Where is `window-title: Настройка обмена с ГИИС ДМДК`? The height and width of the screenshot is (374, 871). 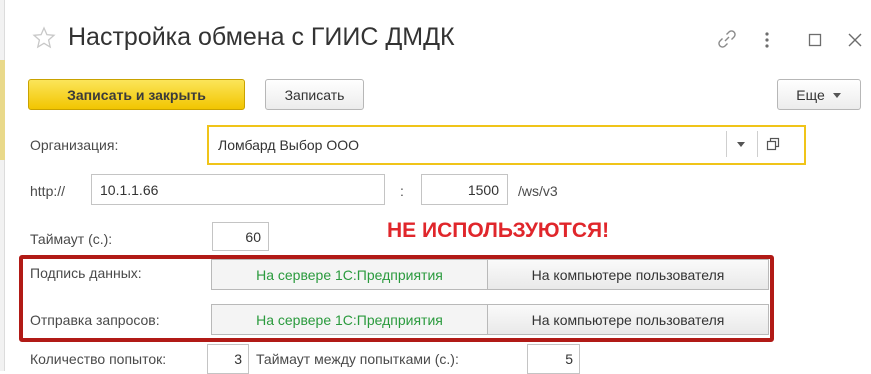 window-title: Настройка обмена с ГИИС ДМДК is located at coordinates (261, 37).